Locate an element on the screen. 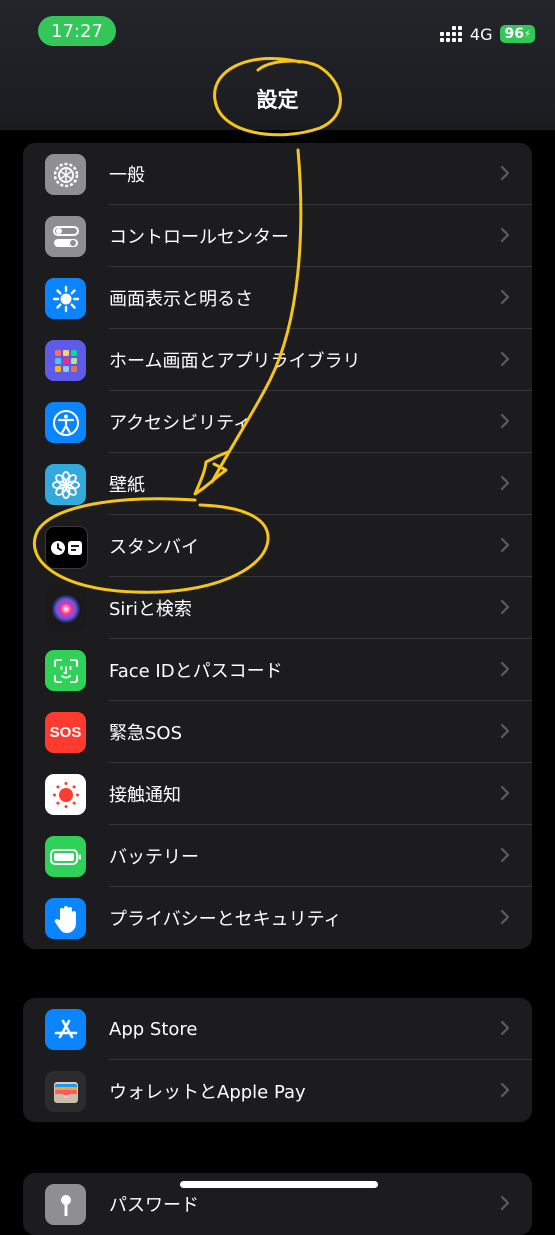 The height and width of the screenshot is (1235, 555). exposure-icon is located at coordinates (65, 794).